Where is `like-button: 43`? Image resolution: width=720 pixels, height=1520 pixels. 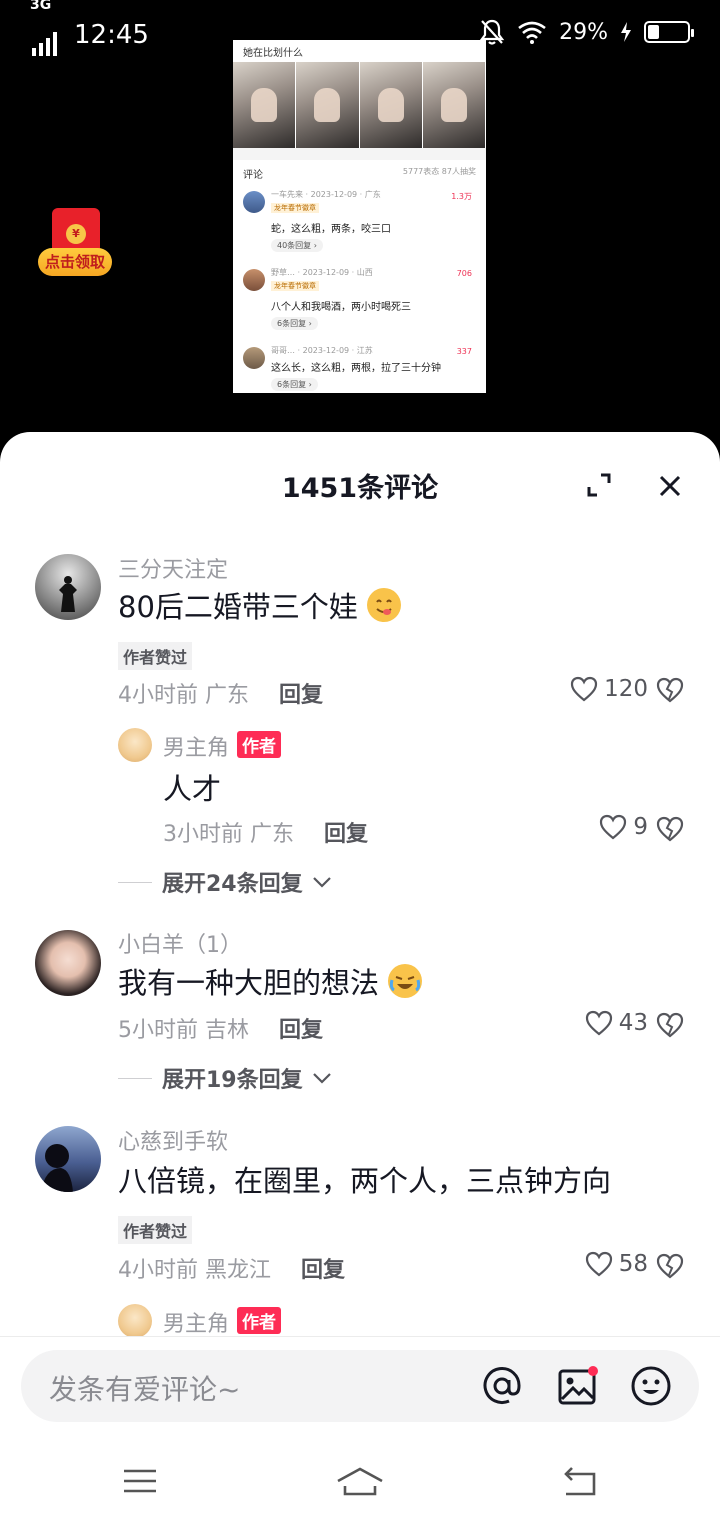 like-button: 43 is located at coordinates (616, 1023).